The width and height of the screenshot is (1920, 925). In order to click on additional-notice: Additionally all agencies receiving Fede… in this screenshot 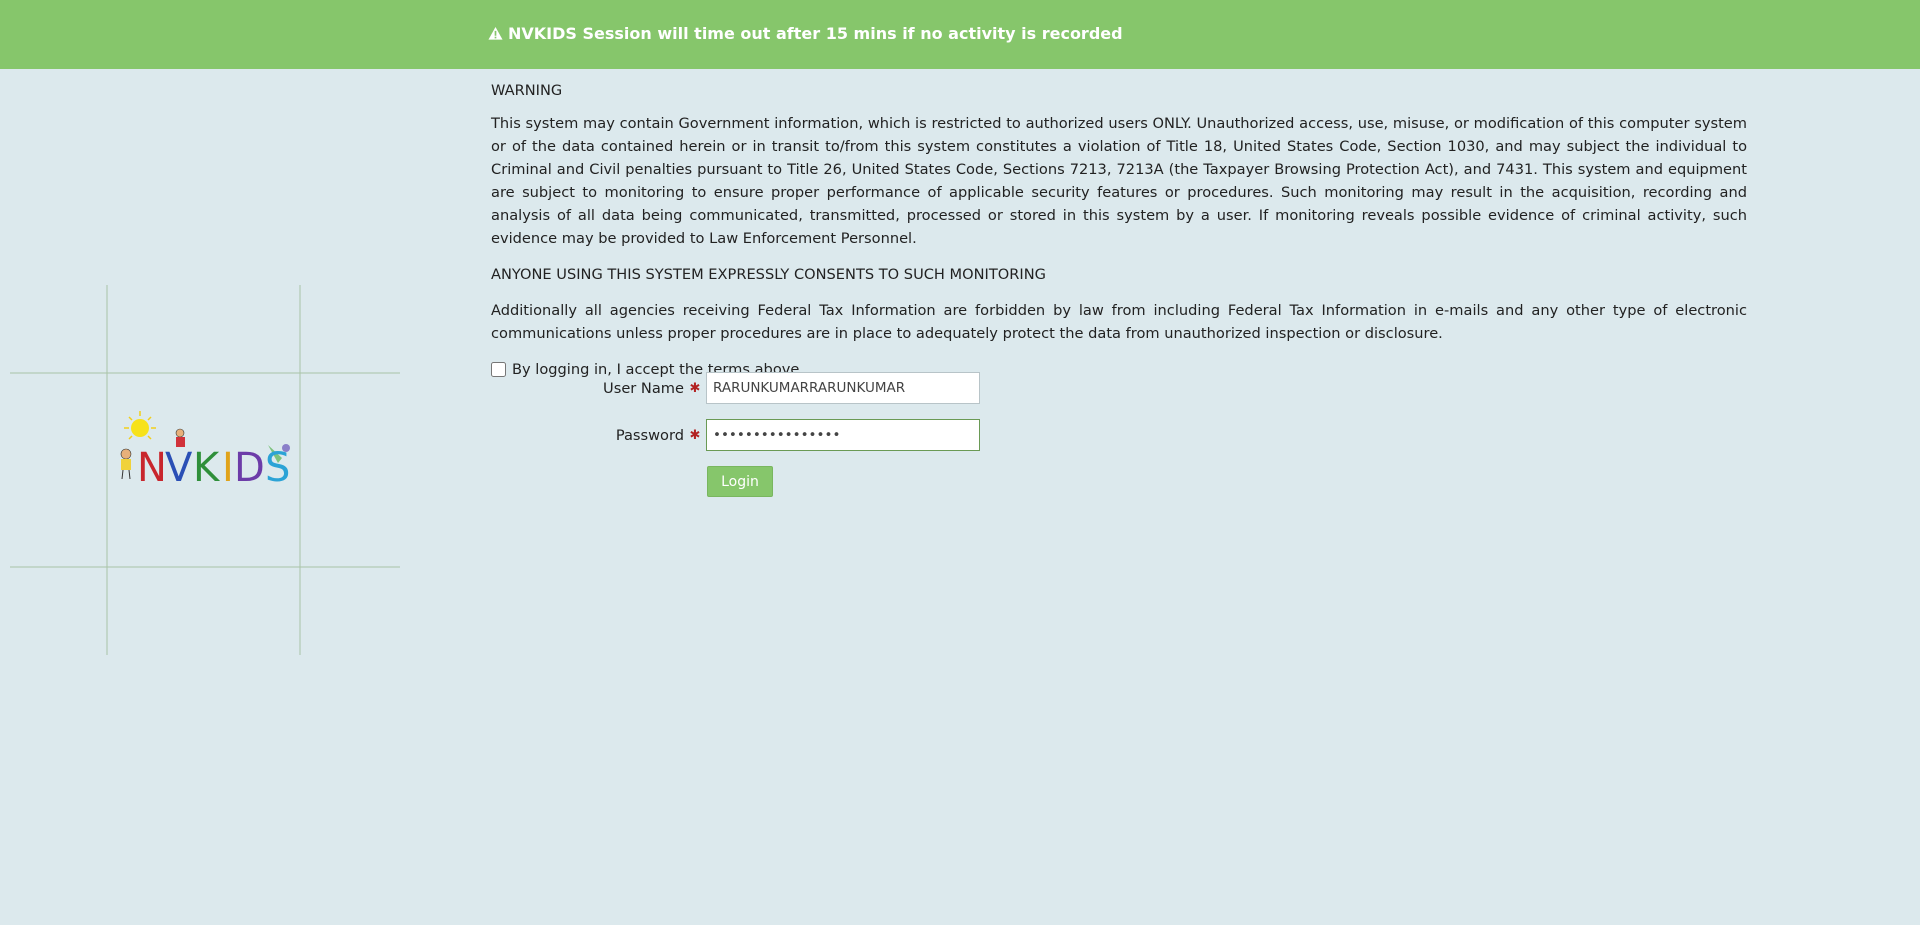, I will do `click(1119, 322)`.